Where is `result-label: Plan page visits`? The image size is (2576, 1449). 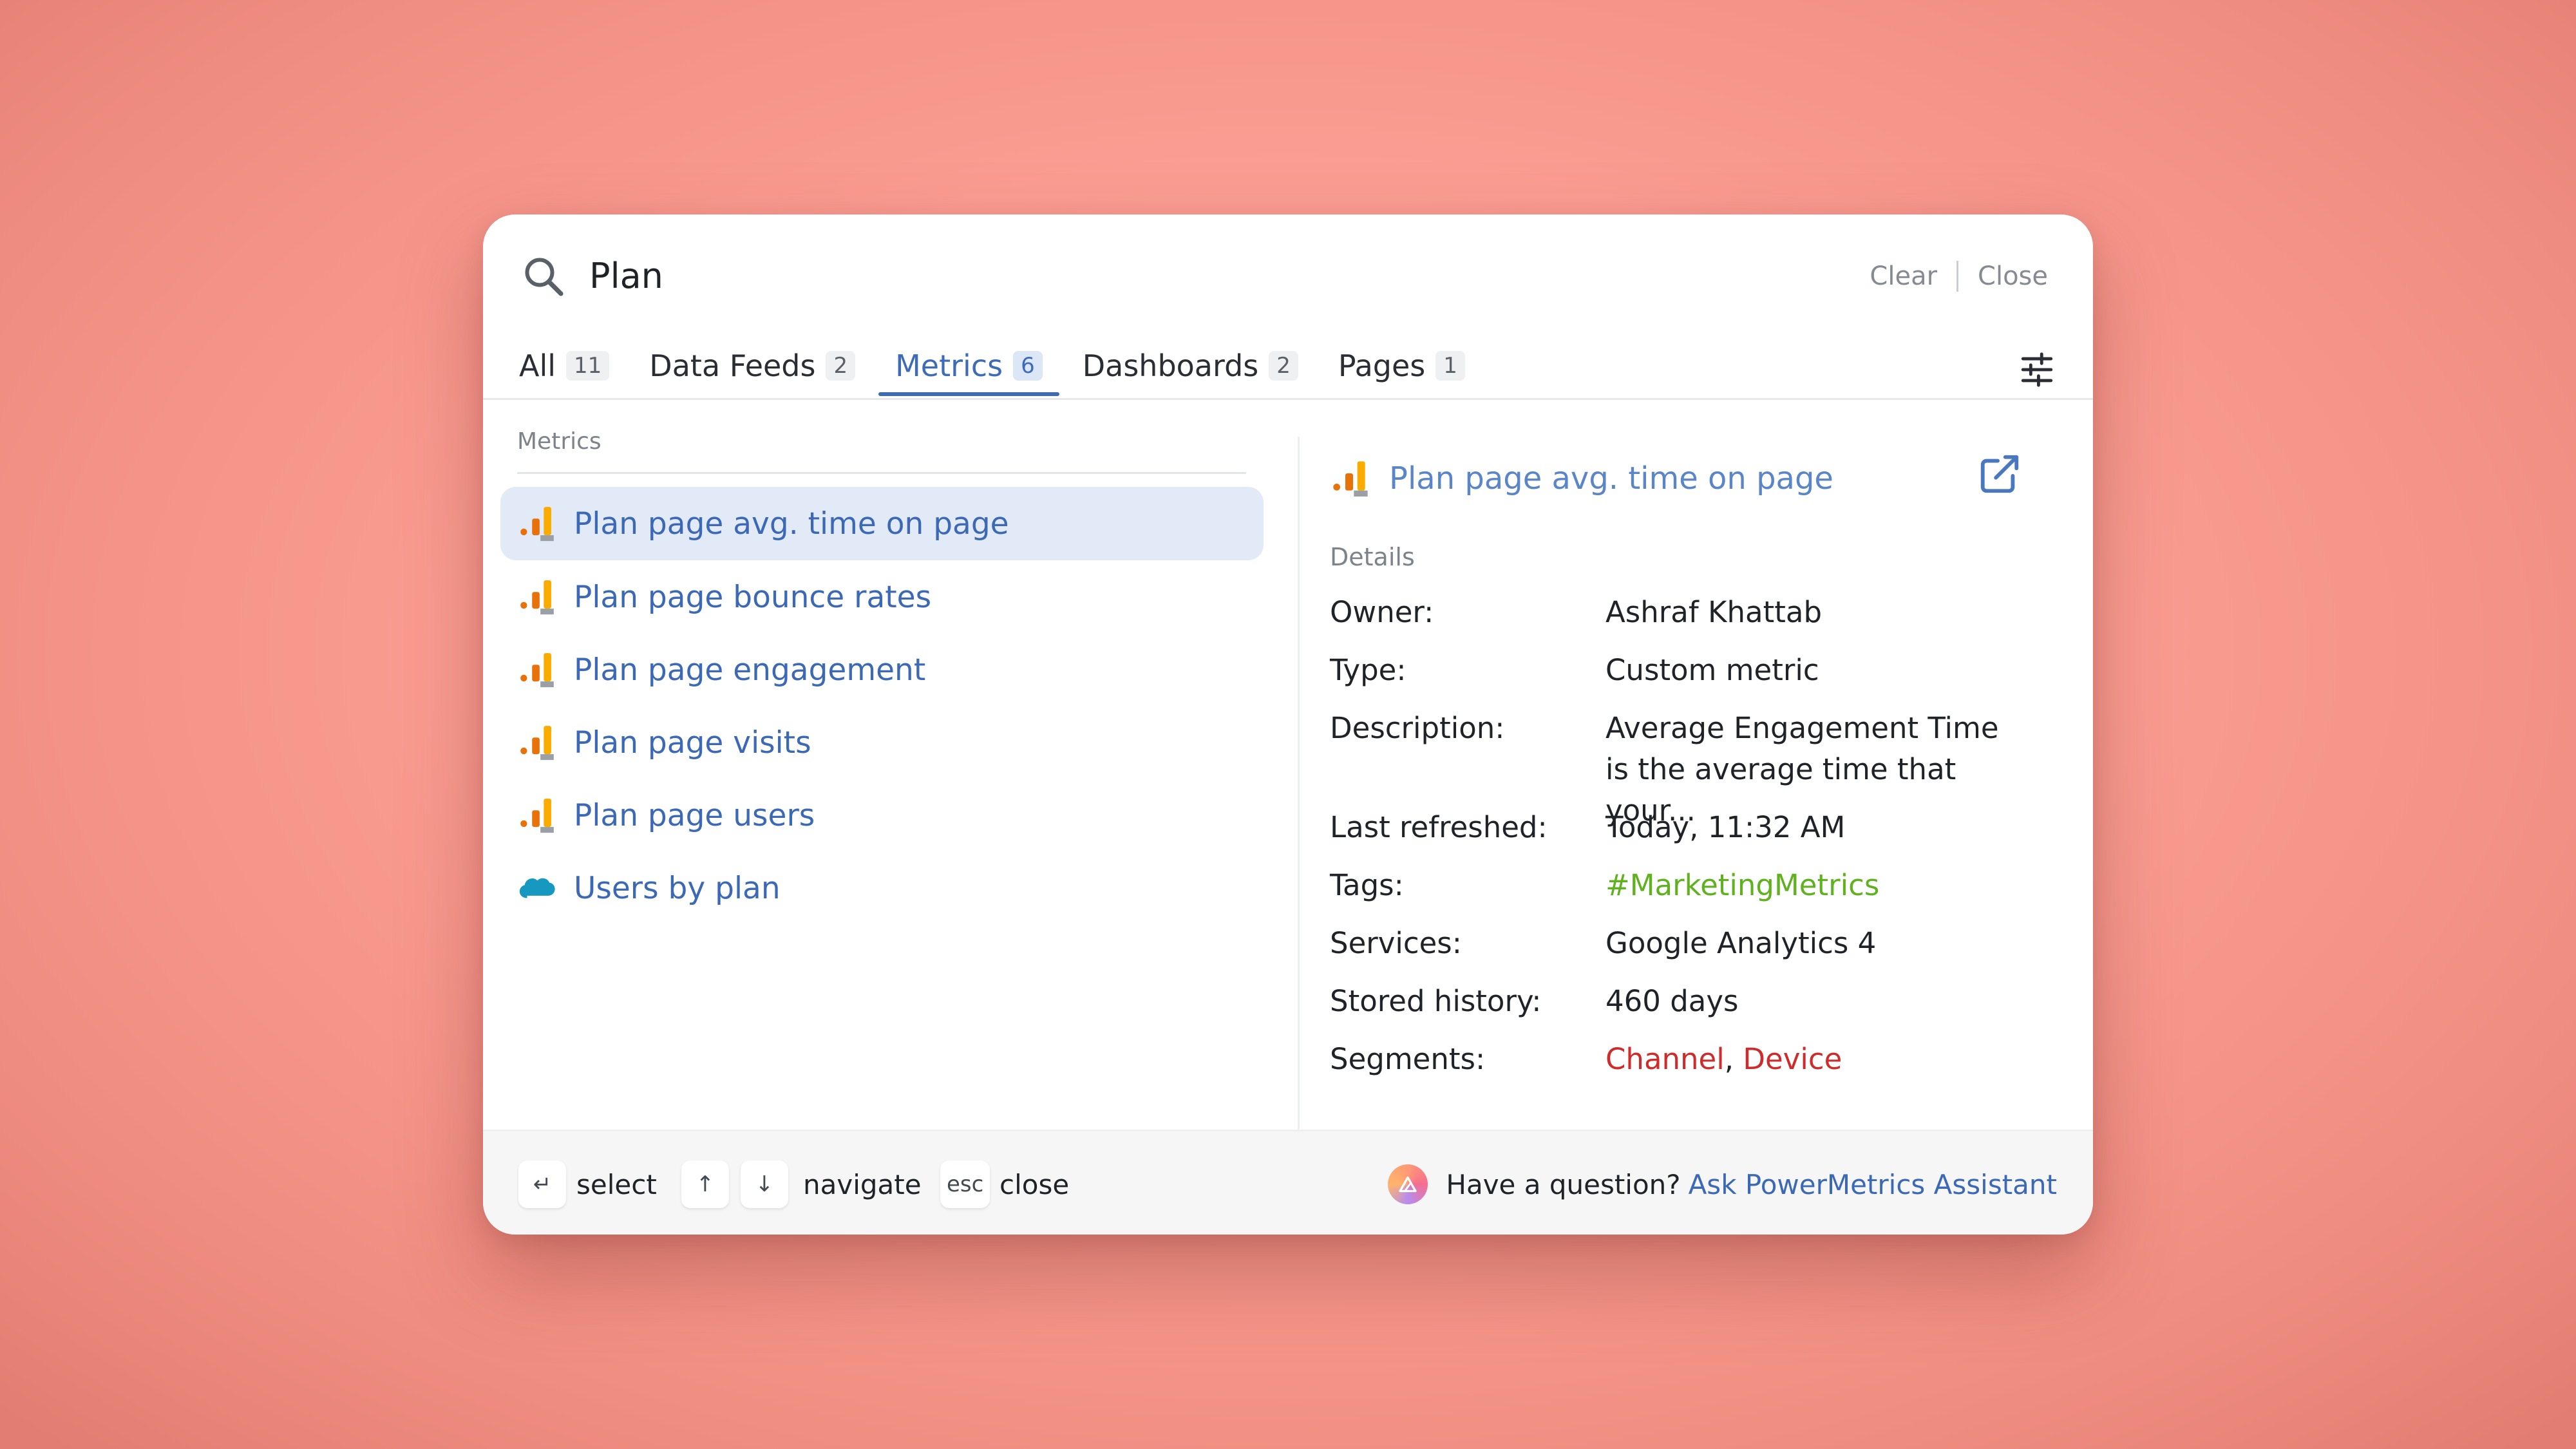 result-label: Plan page visits is located at coordinates (692, 743).